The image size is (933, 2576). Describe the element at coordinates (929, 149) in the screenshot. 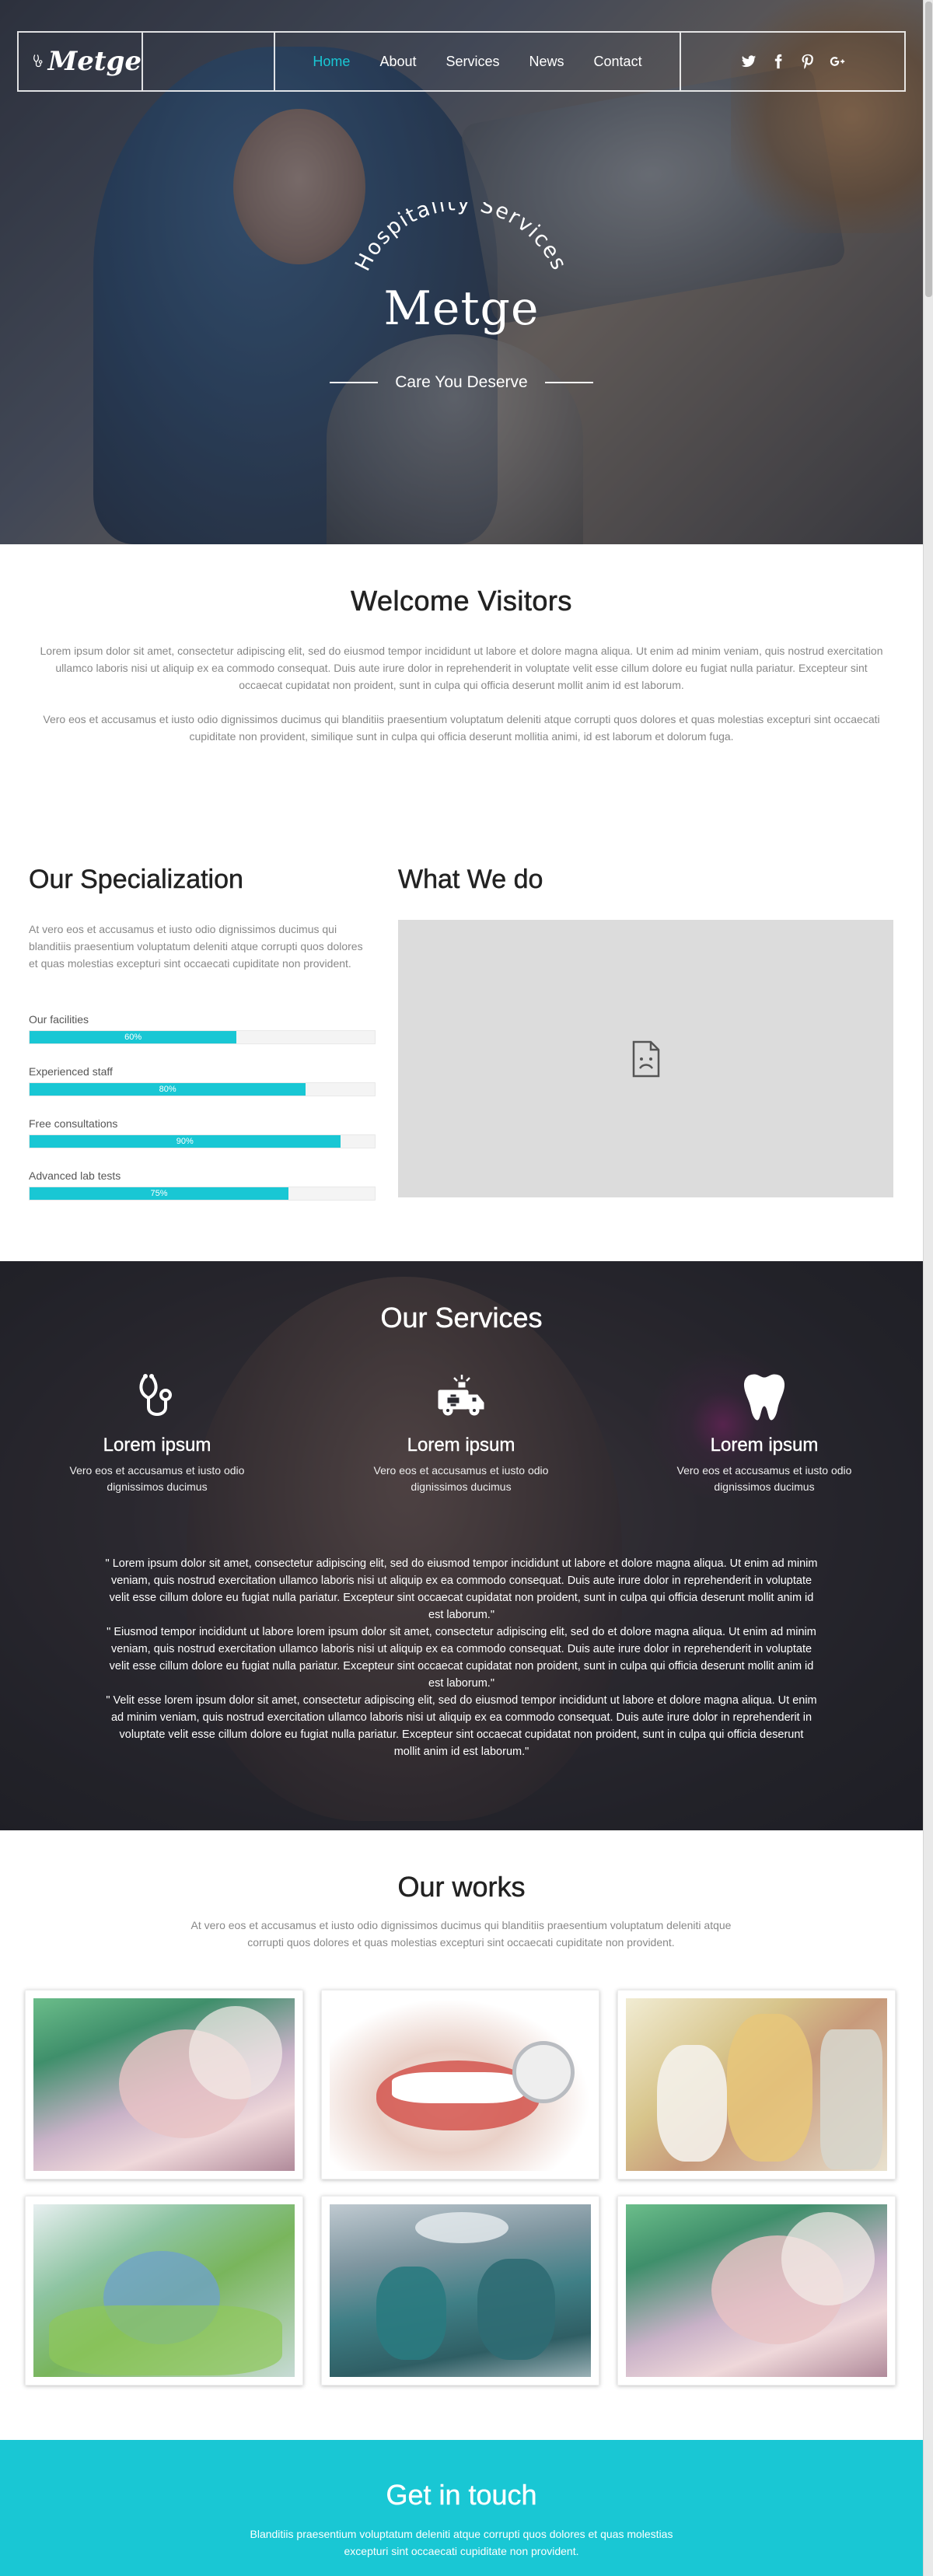

I see `scrollbar-thumb` at that location.